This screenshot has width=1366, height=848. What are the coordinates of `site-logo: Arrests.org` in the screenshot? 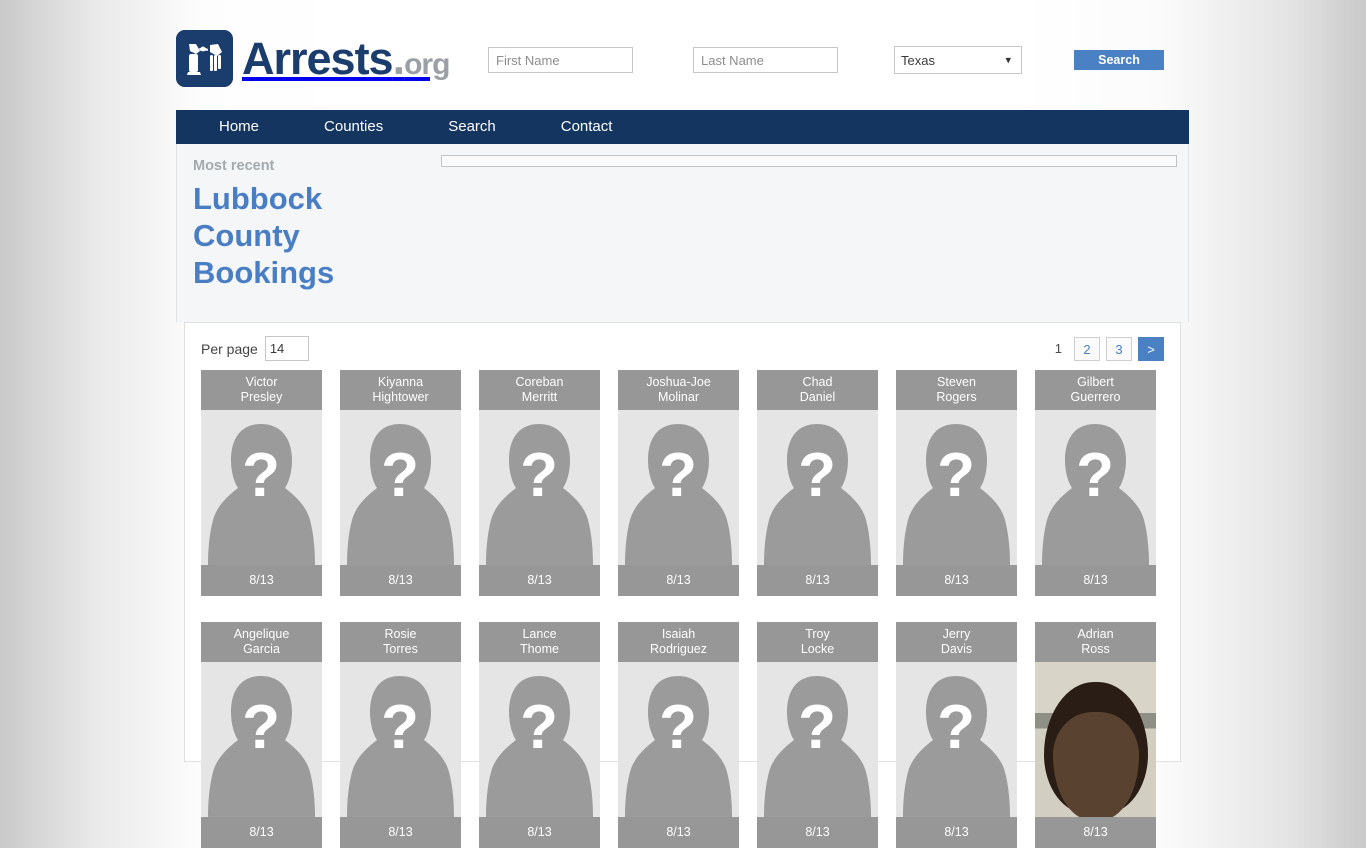 It's located at (313, 58).